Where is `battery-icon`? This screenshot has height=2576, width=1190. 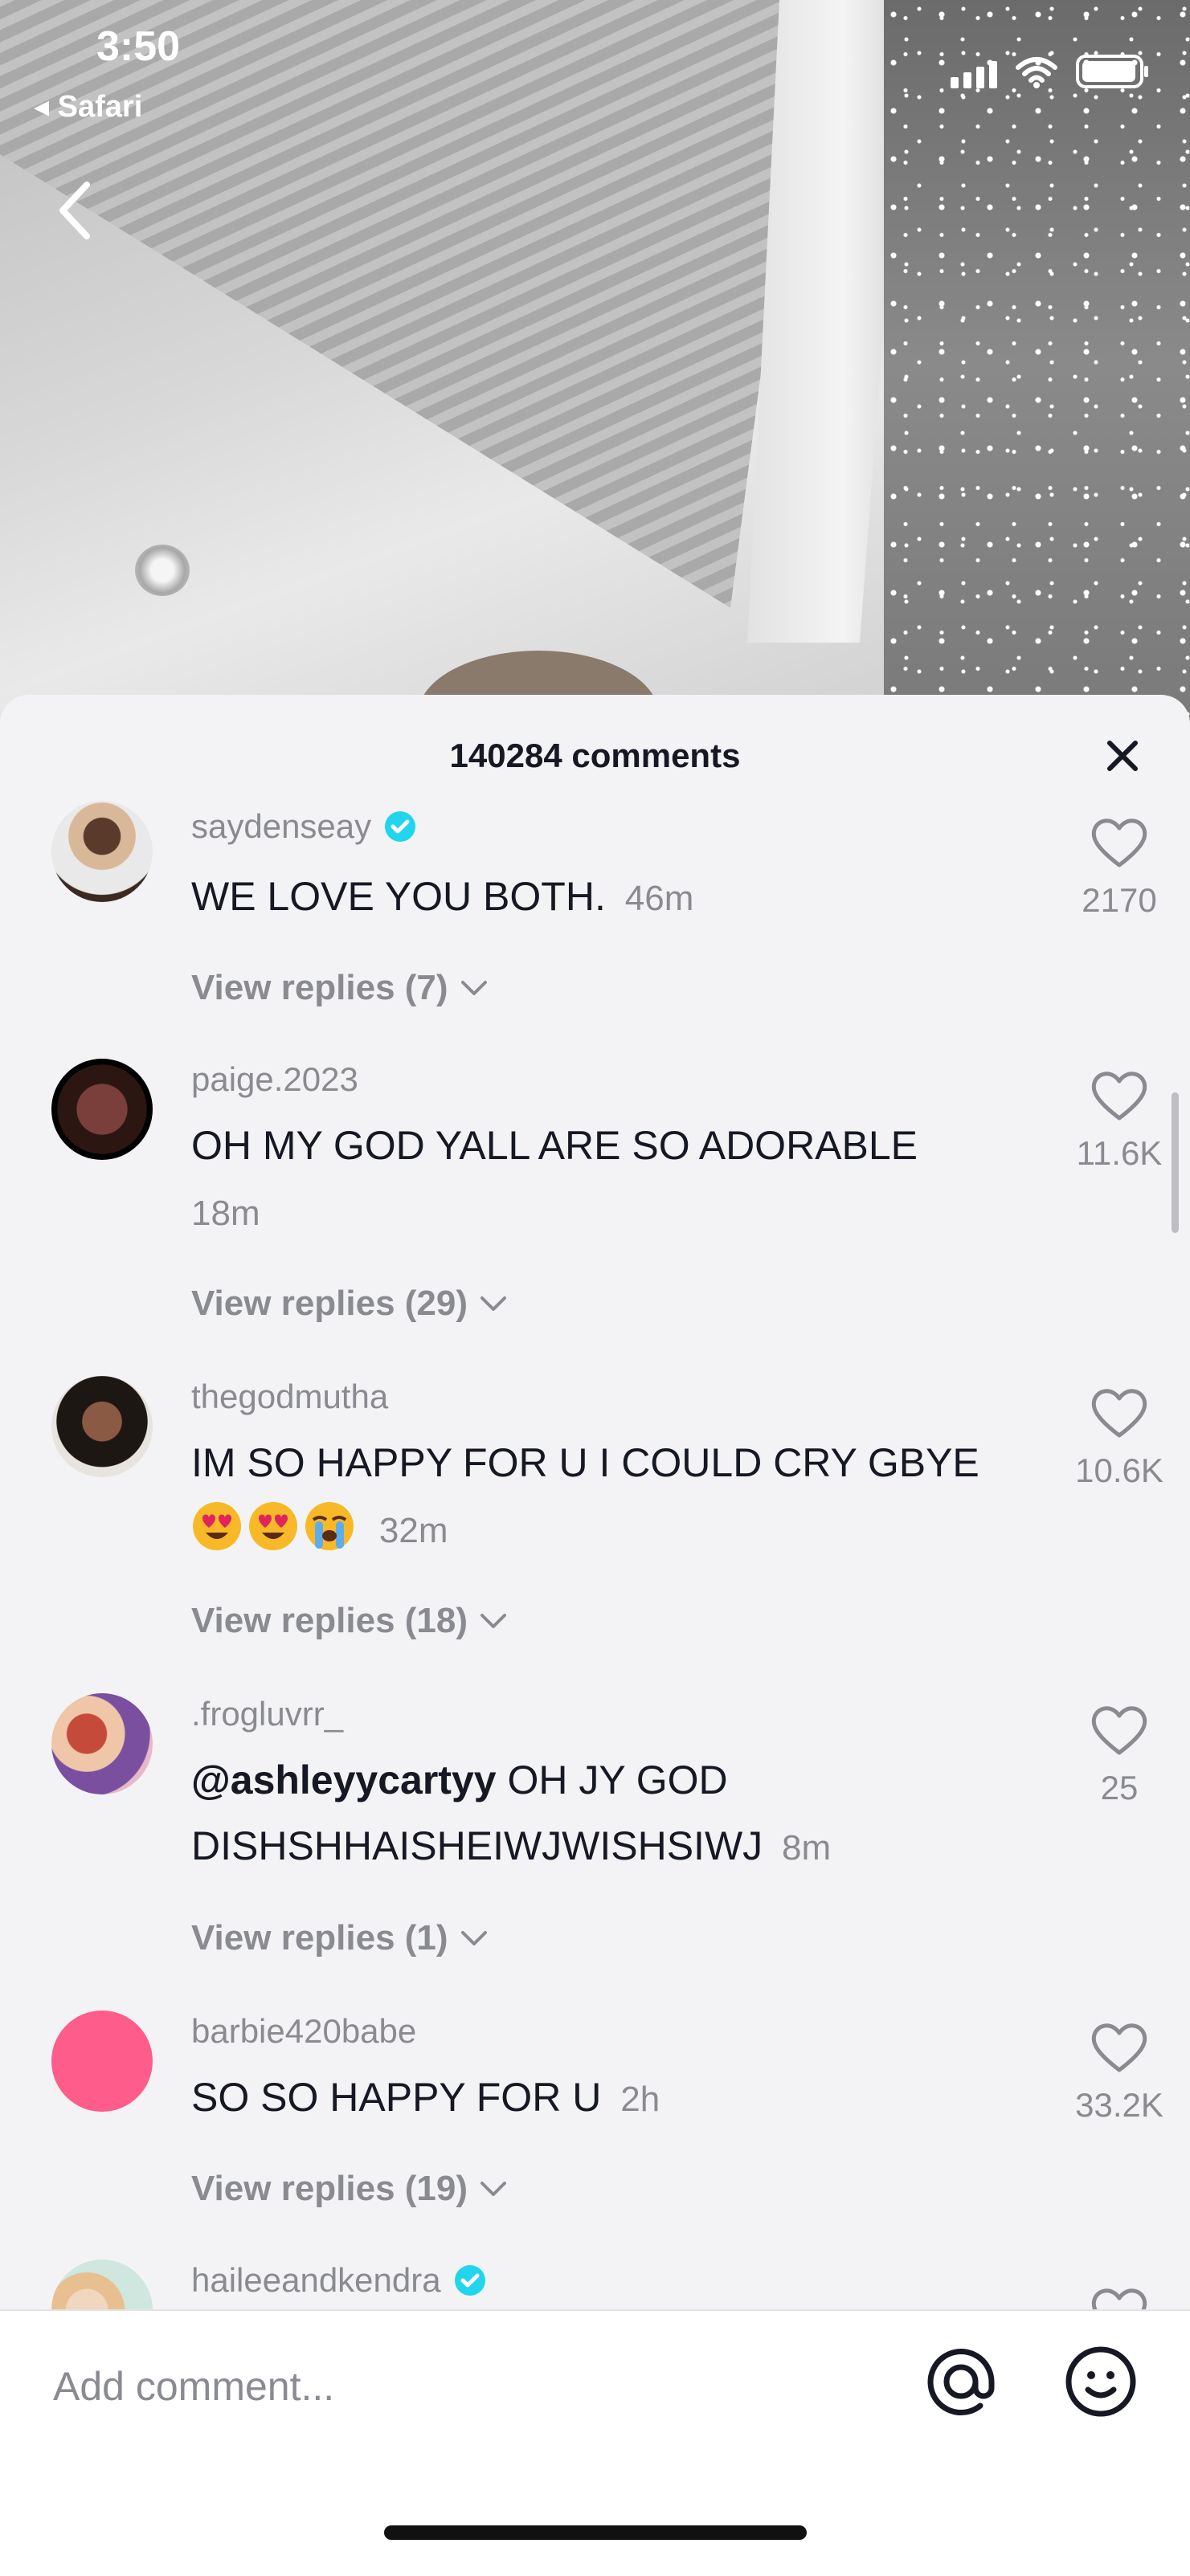
battery-icon is located at coordinates (1113, 71).